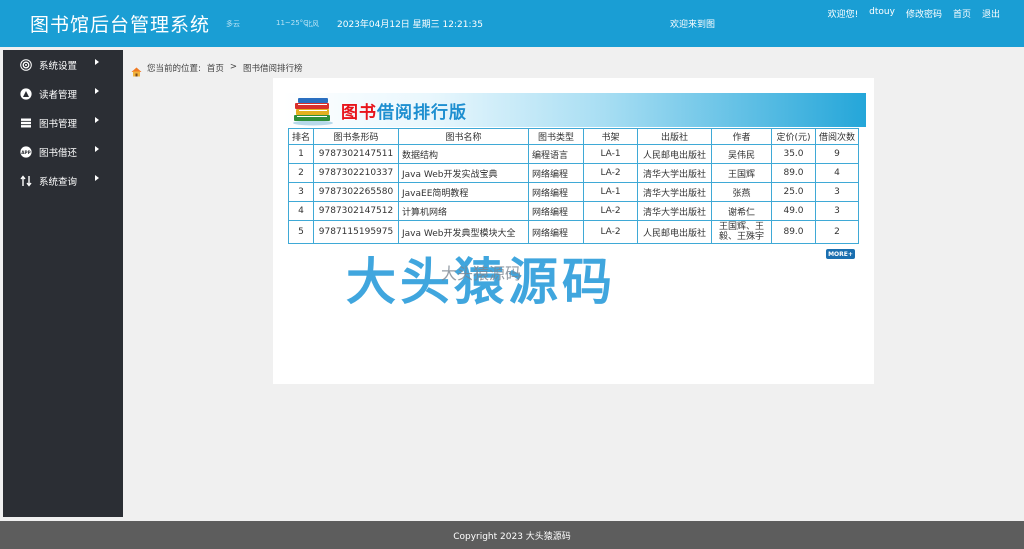  What do you see at coordinates (464, 136) in the screenshot?
I see `col-header-book-name: 图书名称` at bounding box center [464, 136].